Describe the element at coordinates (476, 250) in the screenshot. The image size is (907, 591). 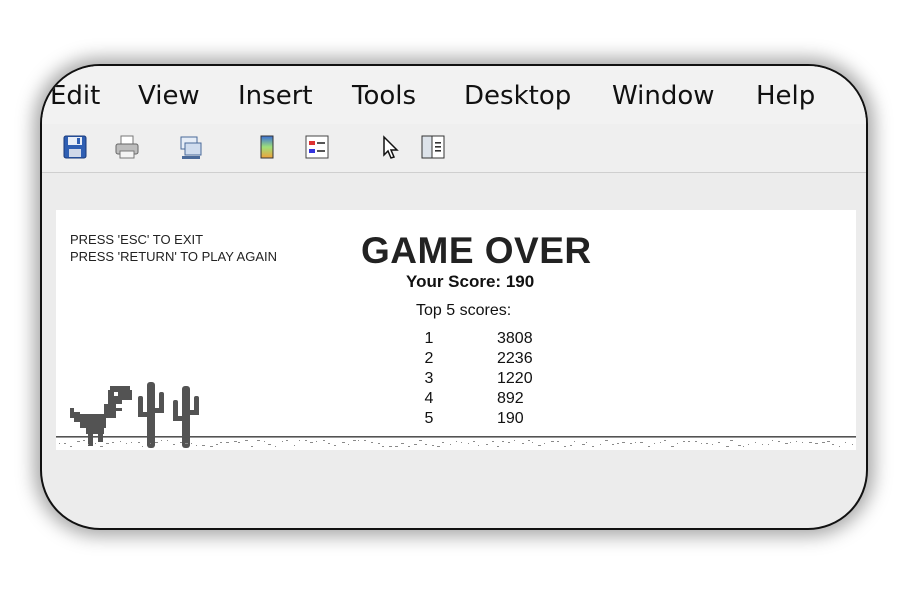
I see `game-over-title: GAME OVER` at that location.